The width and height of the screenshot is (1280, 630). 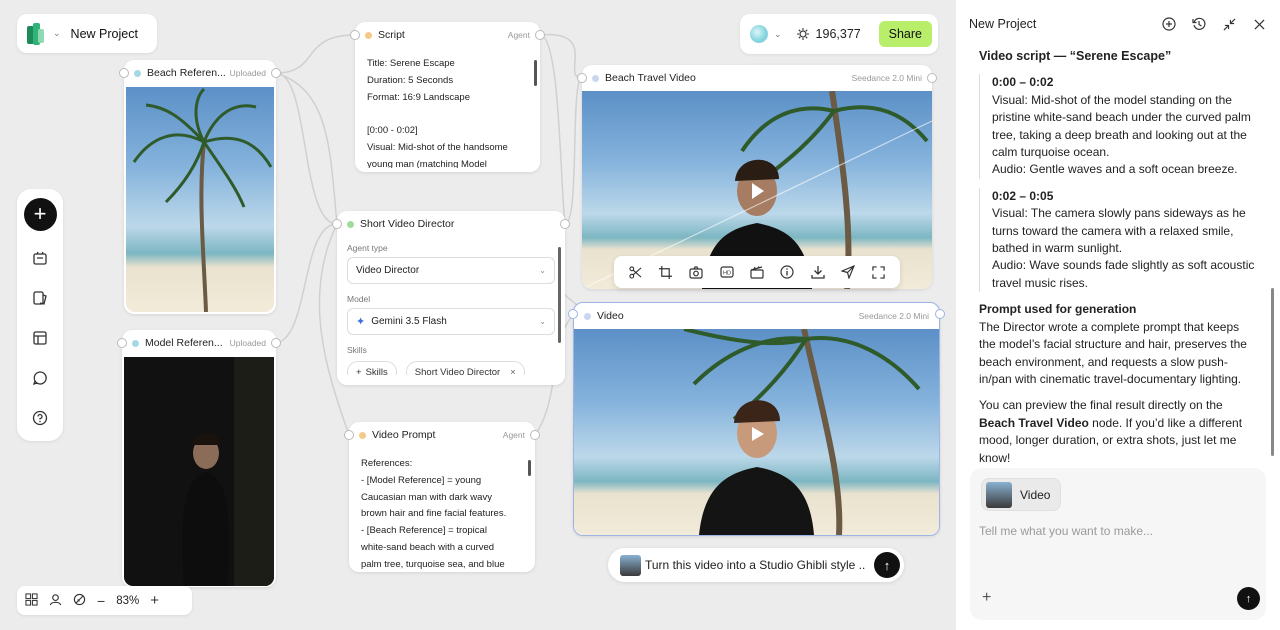 I want to click on panel-scrollbar, so click(x=1272, y=372).